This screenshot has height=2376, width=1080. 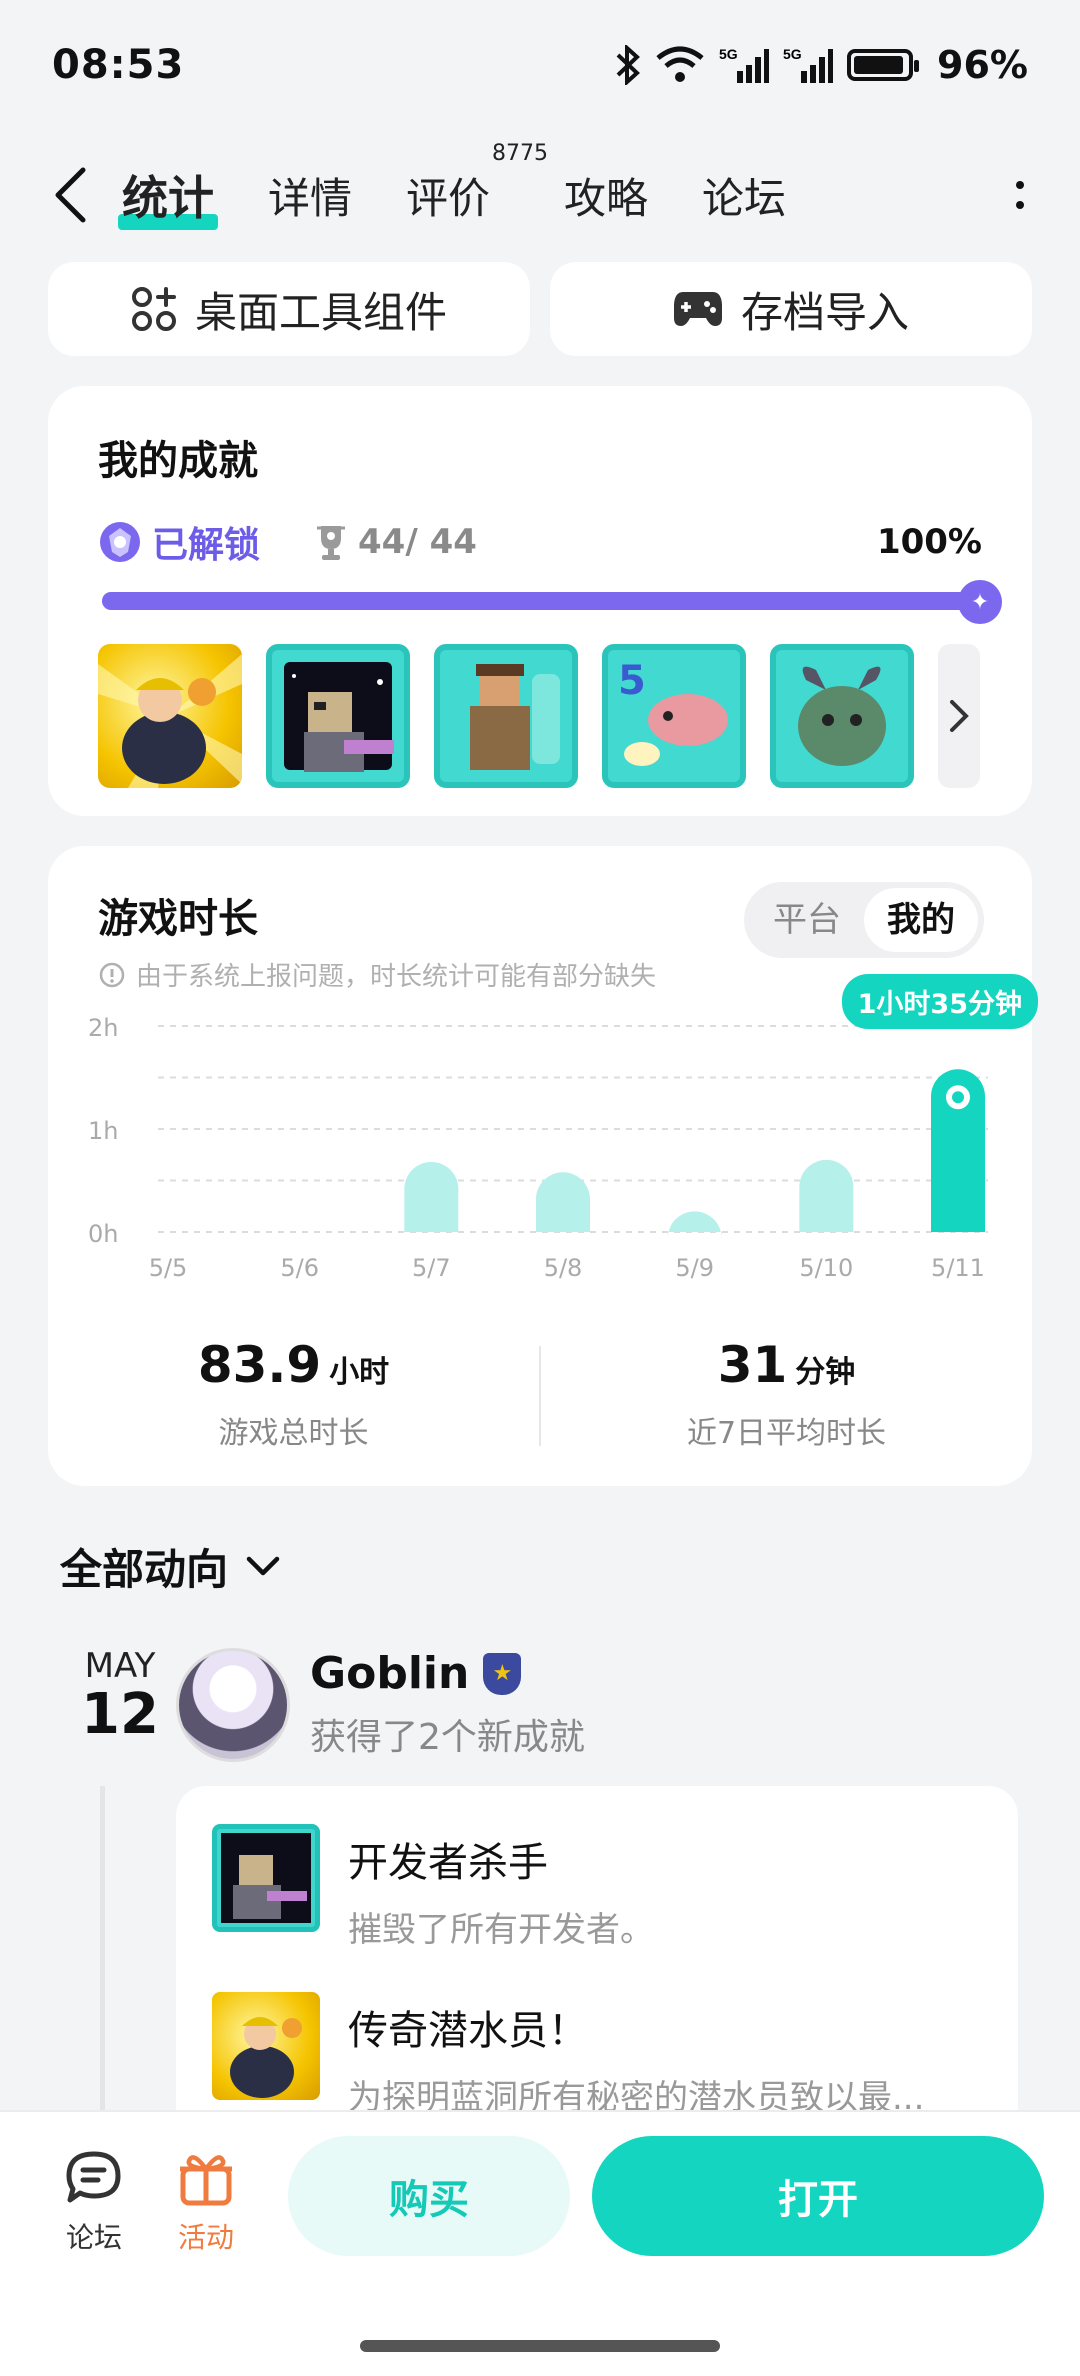 What do you see at coordinates (468, 2031) in the screenshot?
I see `achievement-title: 传奇潜水员！` at bounding box center [468, 2031].